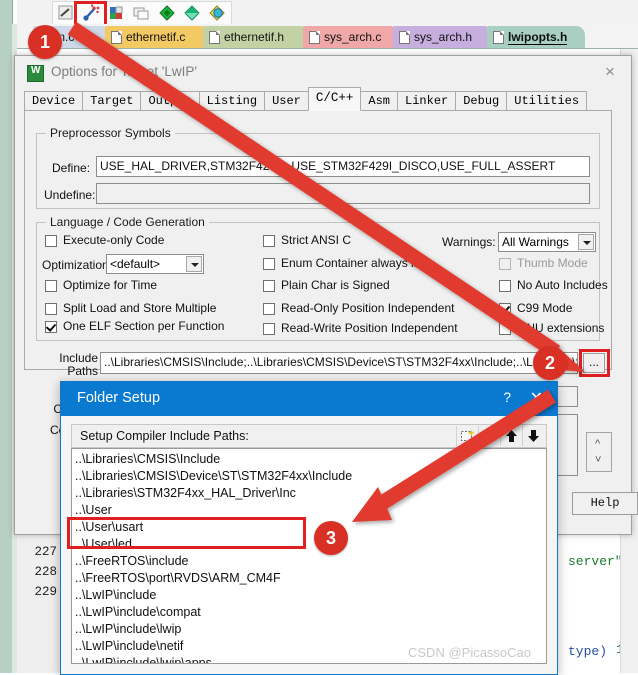  What do you see at coordinates (505, 309) in the screenshot?
I see `checkbox-c99-mode` at bounding box center [505, 309].